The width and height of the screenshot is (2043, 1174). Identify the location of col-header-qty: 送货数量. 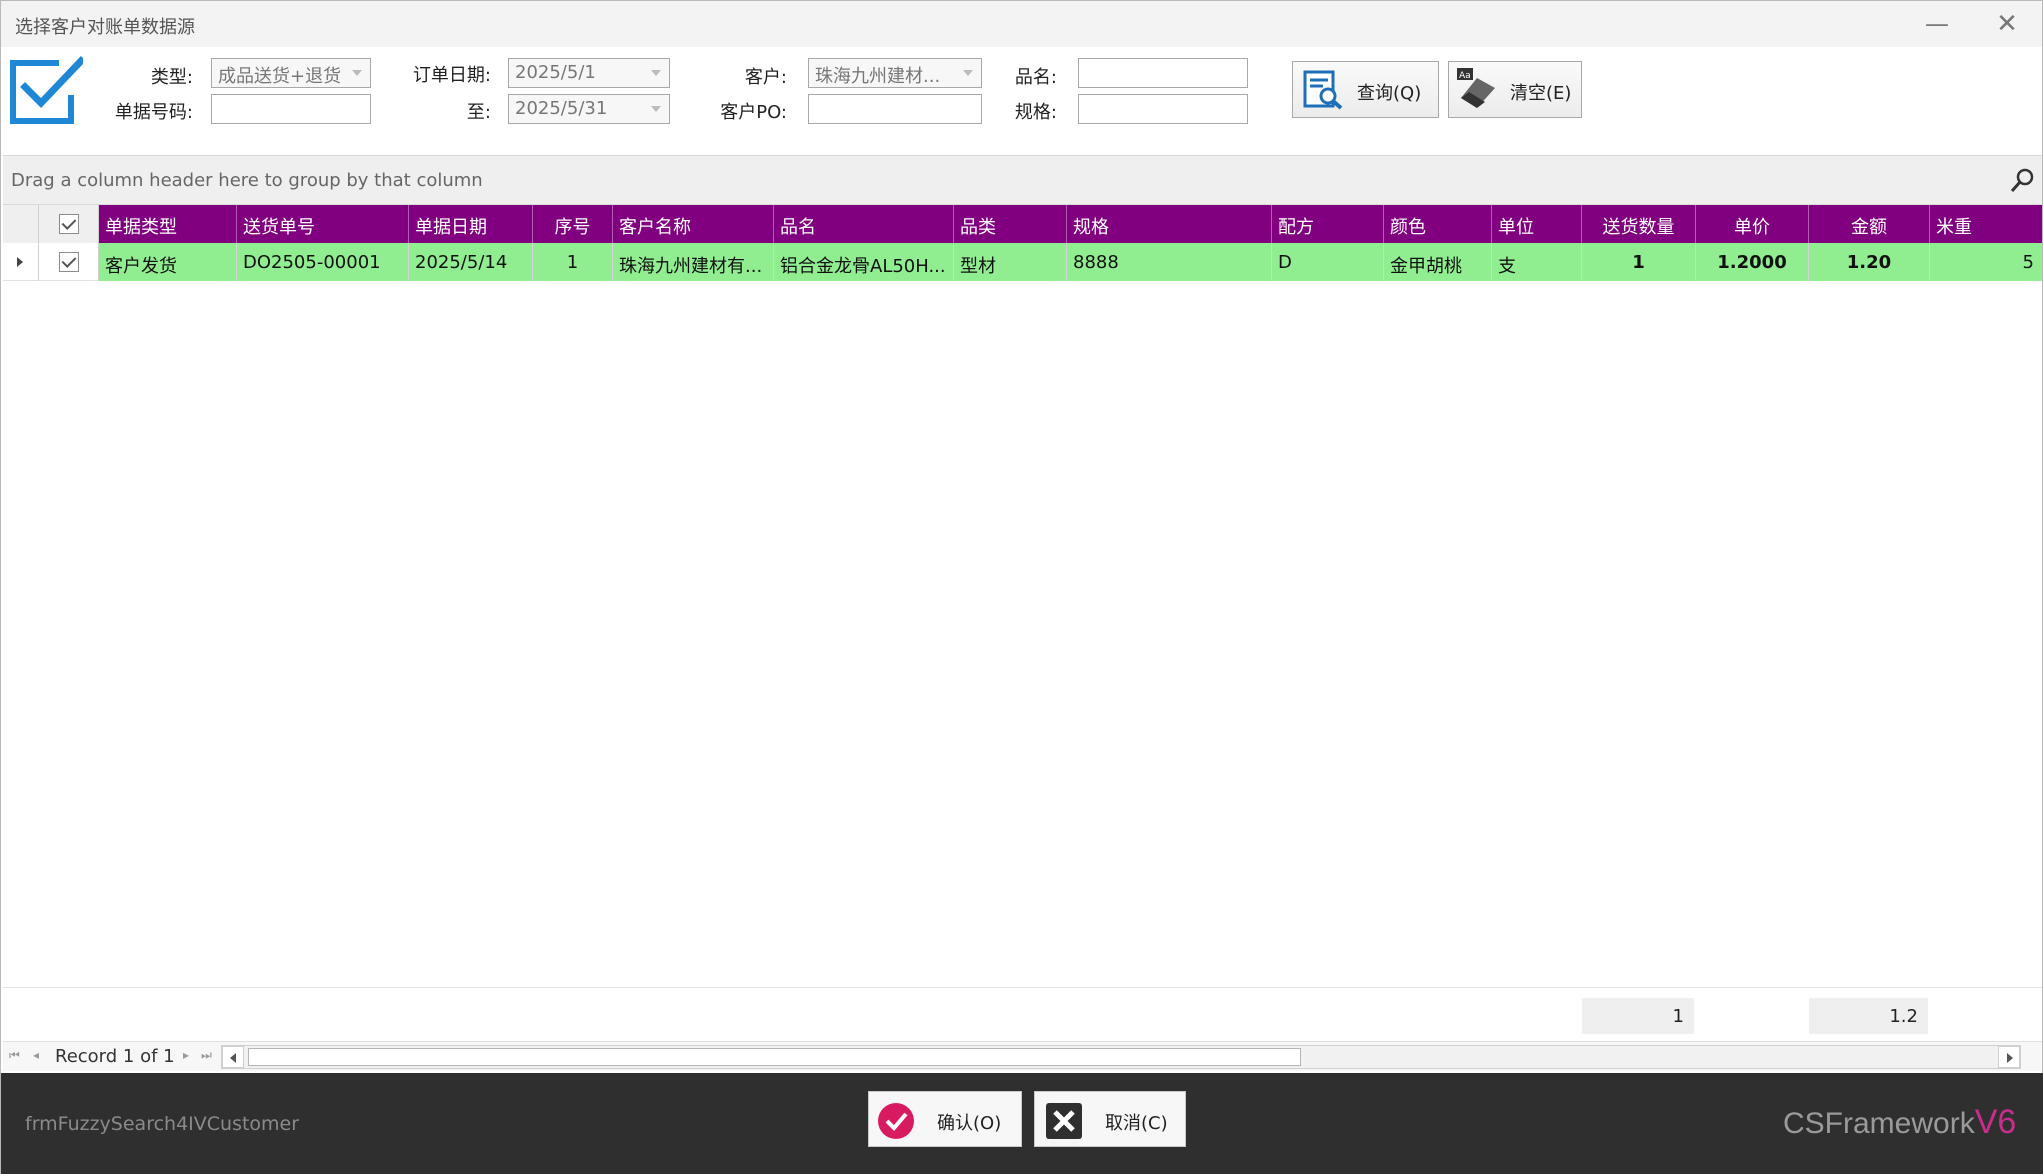
(1639, 224).